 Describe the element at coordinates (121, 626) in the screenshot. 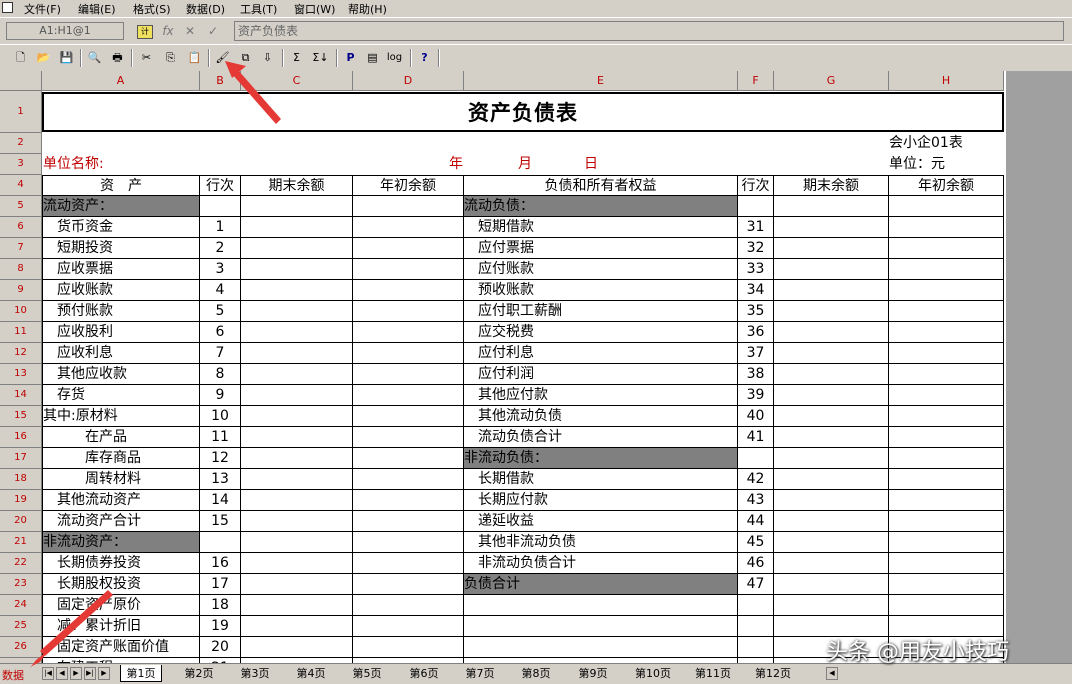

I see `asset-item: 减：累计折旧` at that location.